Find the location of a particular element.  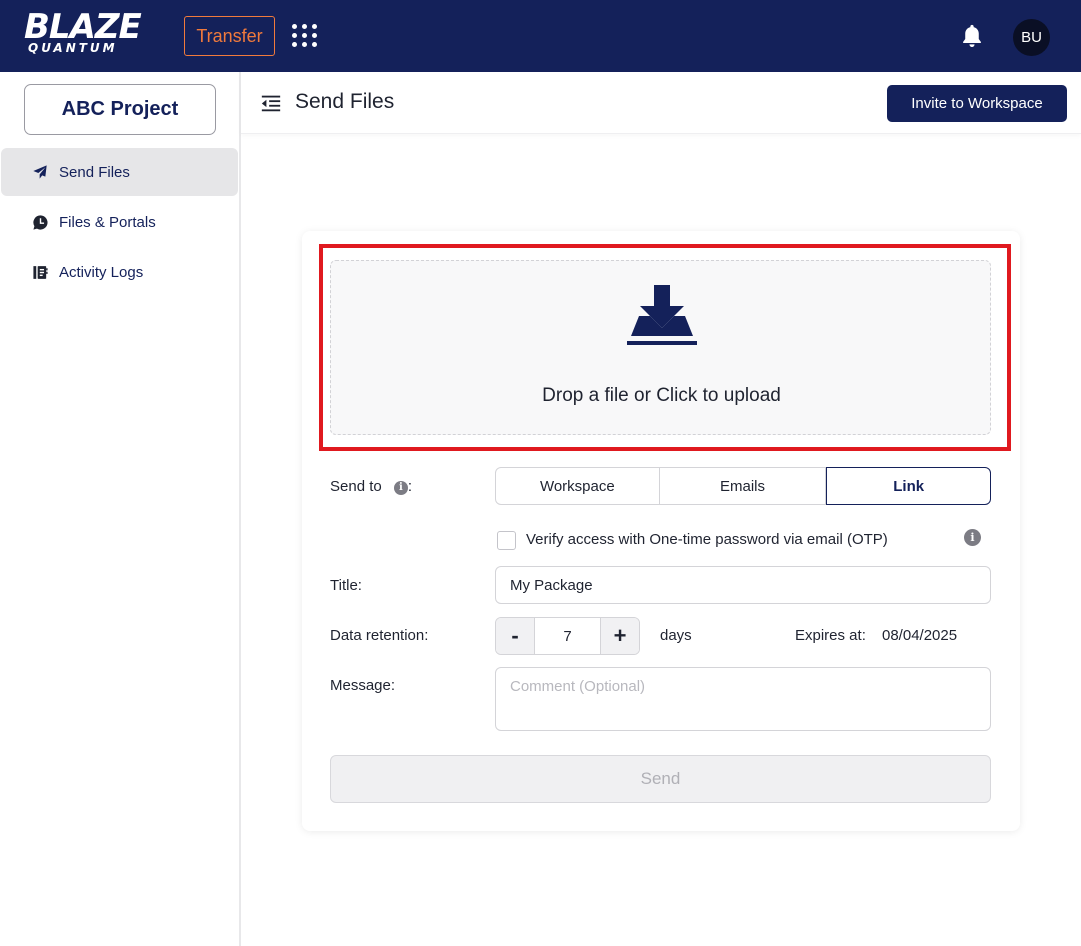

bell-icon is located at coordinates (972, 36).